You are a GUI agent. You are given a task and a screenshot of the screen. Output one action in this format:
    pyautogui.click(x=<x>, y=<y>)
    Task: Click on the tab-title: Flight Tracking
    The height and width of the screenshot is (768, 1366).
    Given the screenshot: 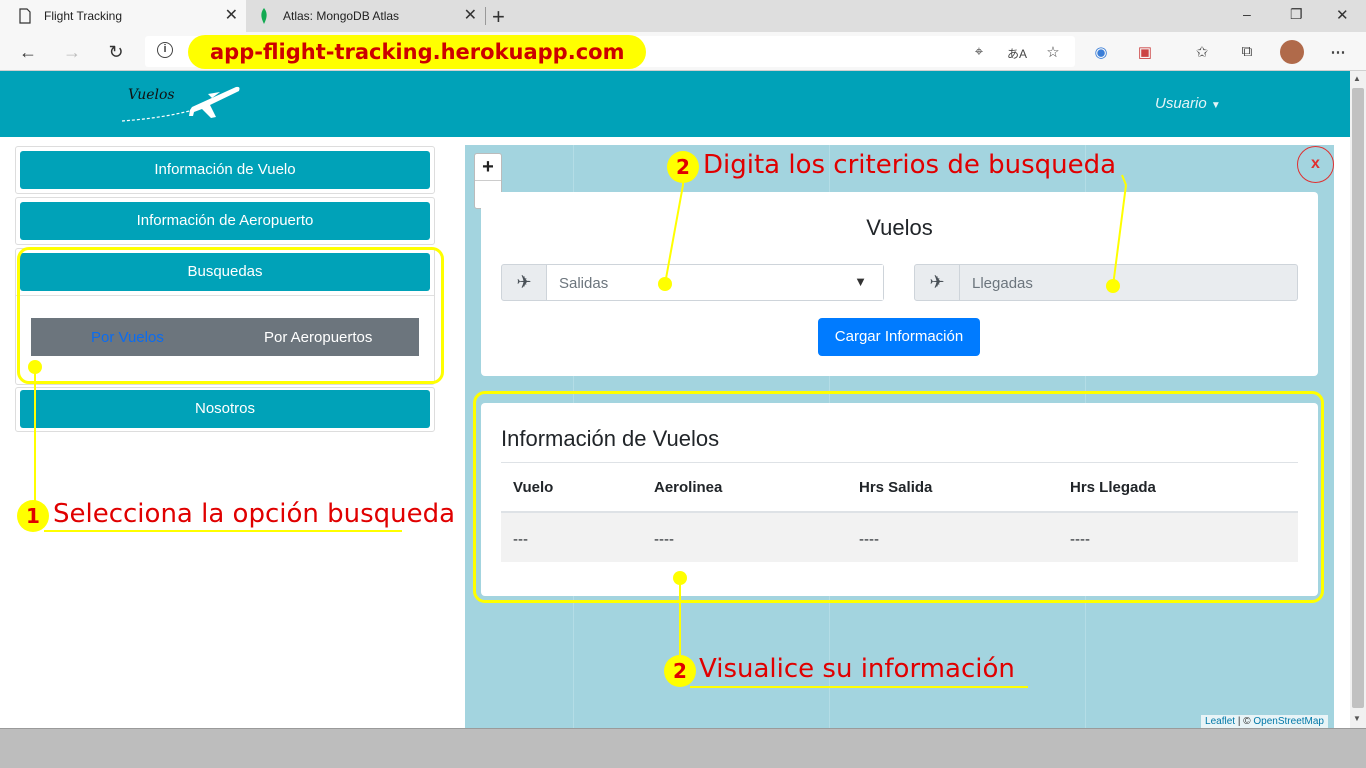 What is the action you would take?
    pyautogui.click(x=83, y=16)
    